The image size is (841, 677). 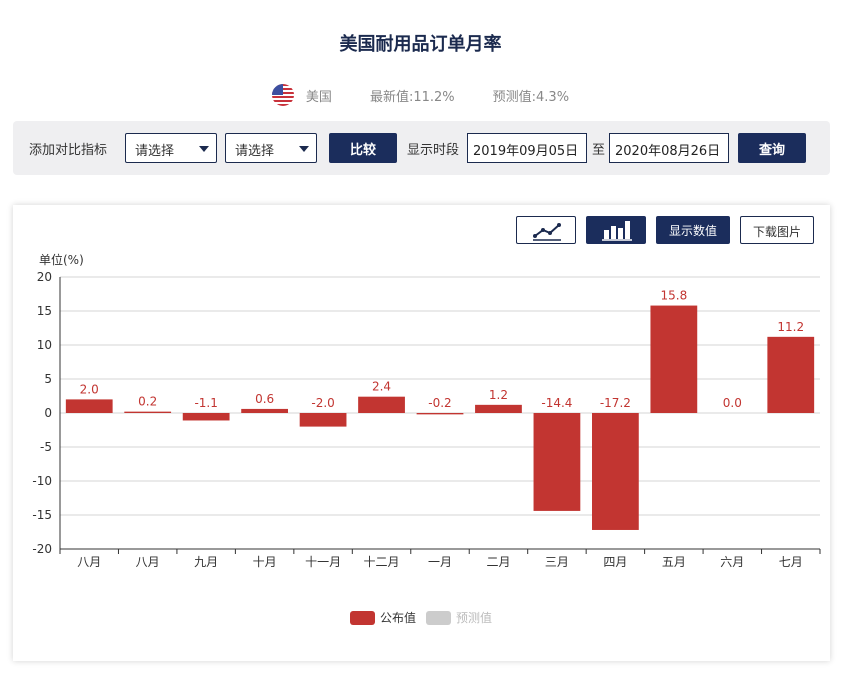 I want to click on compare-label: 添加对比指标, so click(x=68, y=150).